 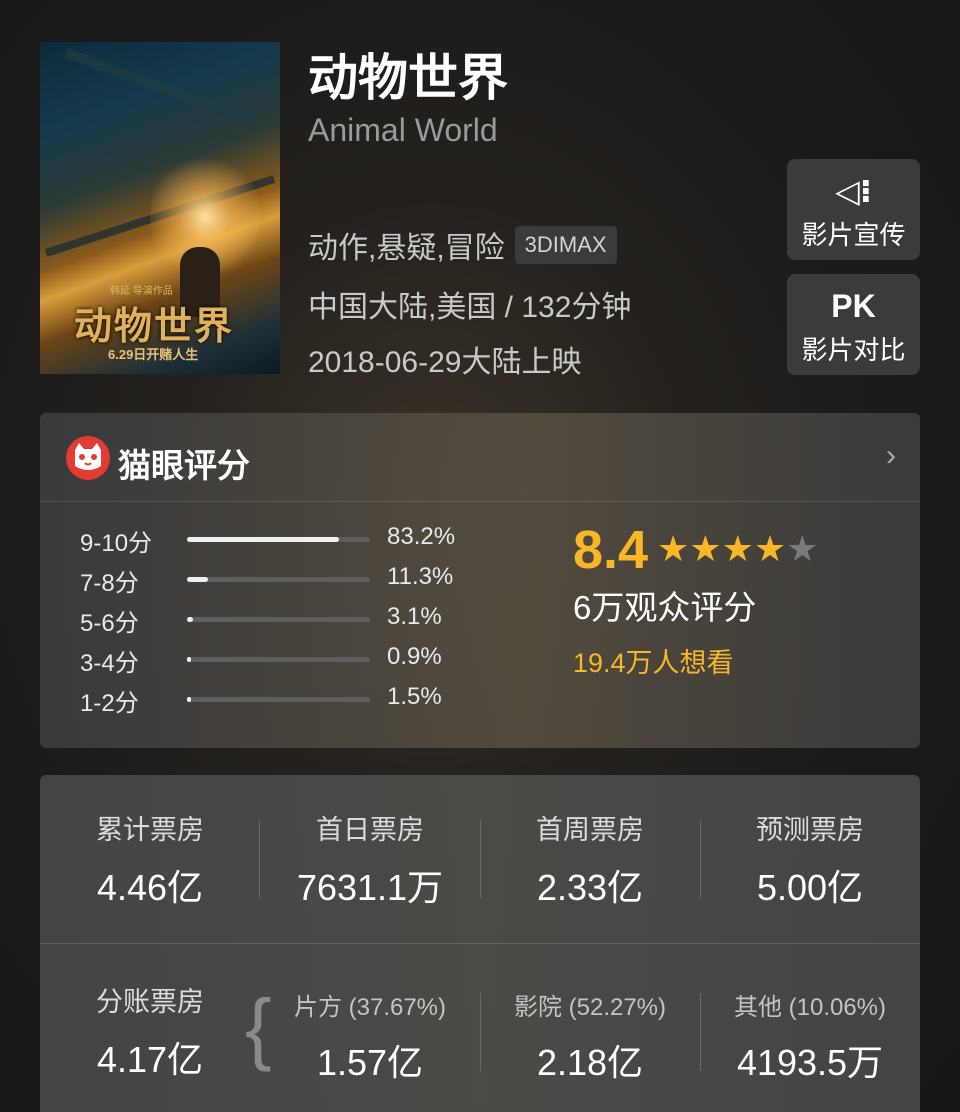 What do you see at coordinates (154, 325) in the screenshot?
I see `poster-title: 动物世界` at bounding box center [154, 325].